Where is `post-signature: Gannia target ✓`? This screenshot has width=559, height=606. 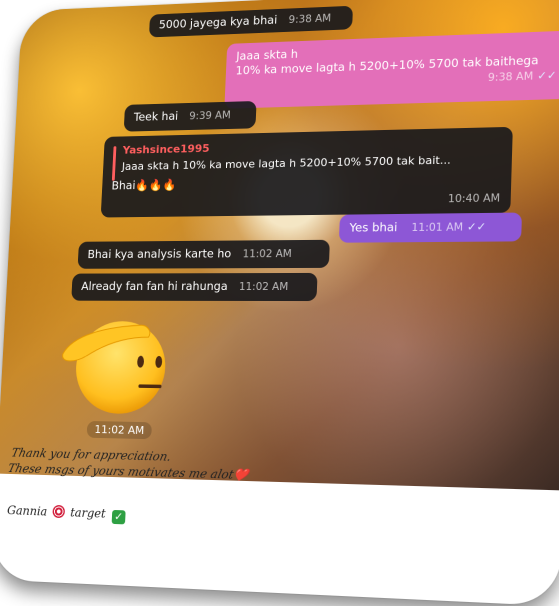 post-signature: Gannia target ✓ is located at coordinates (66, 514).